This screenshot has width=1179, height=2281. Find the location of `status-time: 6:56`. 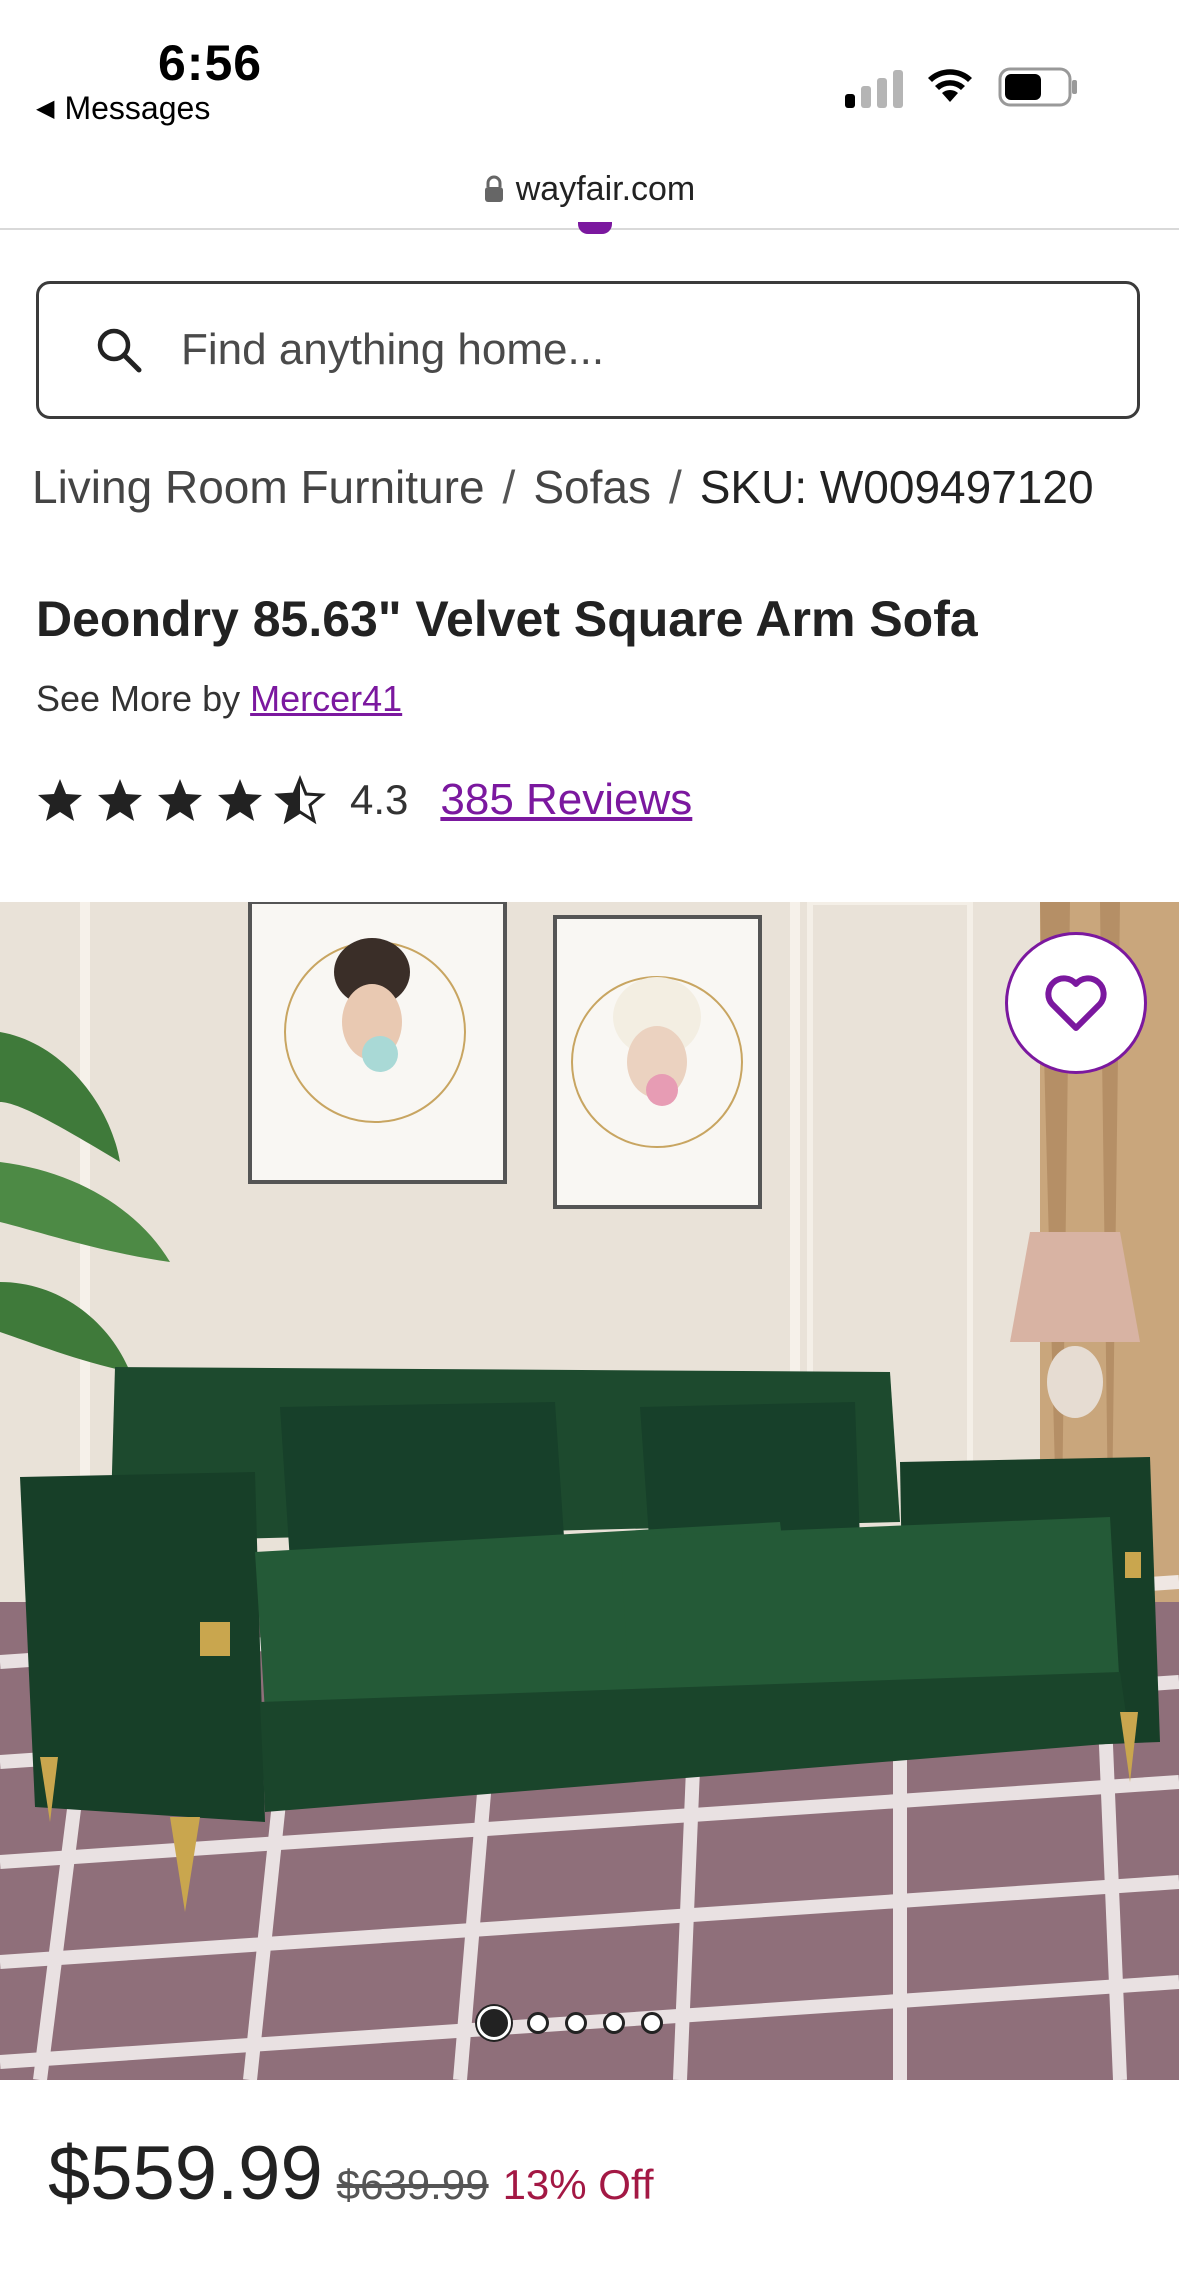

status-time: 6:56 is located at coordinates (210, 63).